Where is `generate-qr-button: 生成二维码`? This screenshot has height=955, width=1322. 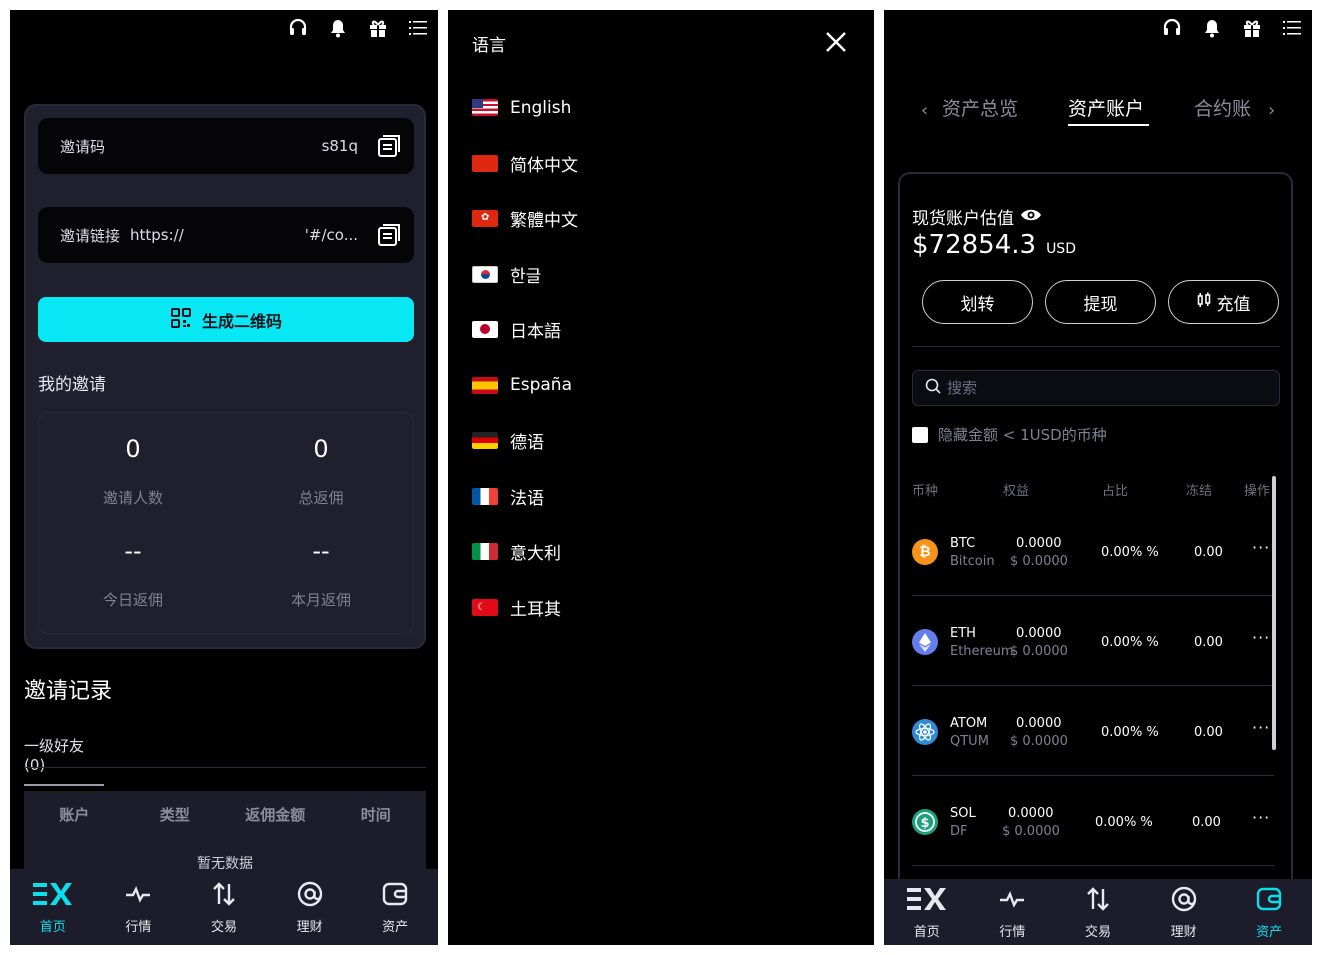 generate-qr-button: 生成二维码 is located at coordinates (226, 319).